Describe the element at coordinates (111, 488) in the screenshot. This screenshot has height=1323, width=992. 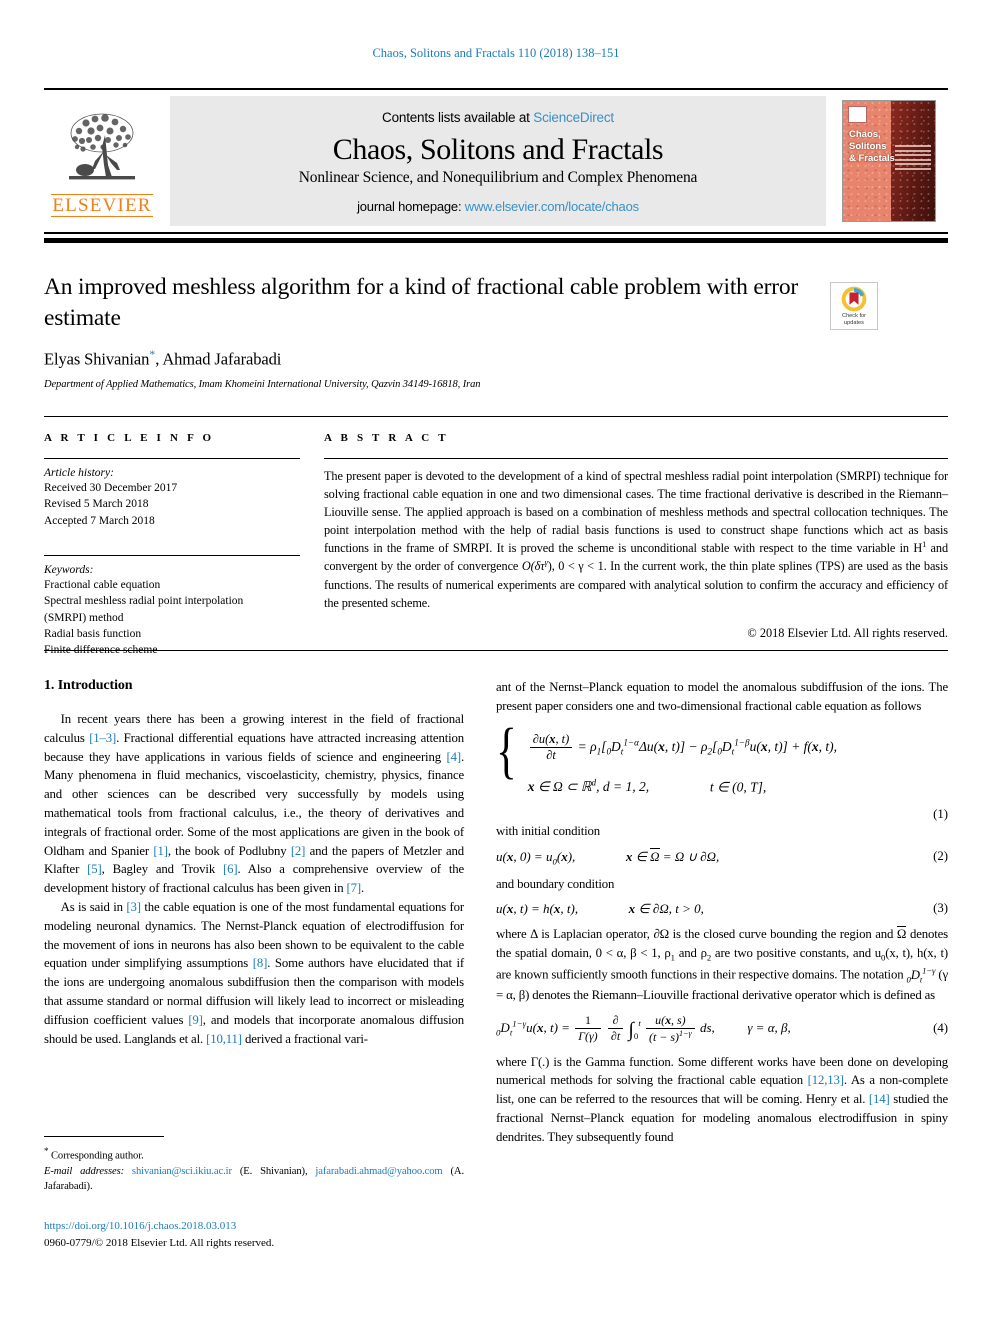
I see `article-received: Received 30 December 2017` at that location.